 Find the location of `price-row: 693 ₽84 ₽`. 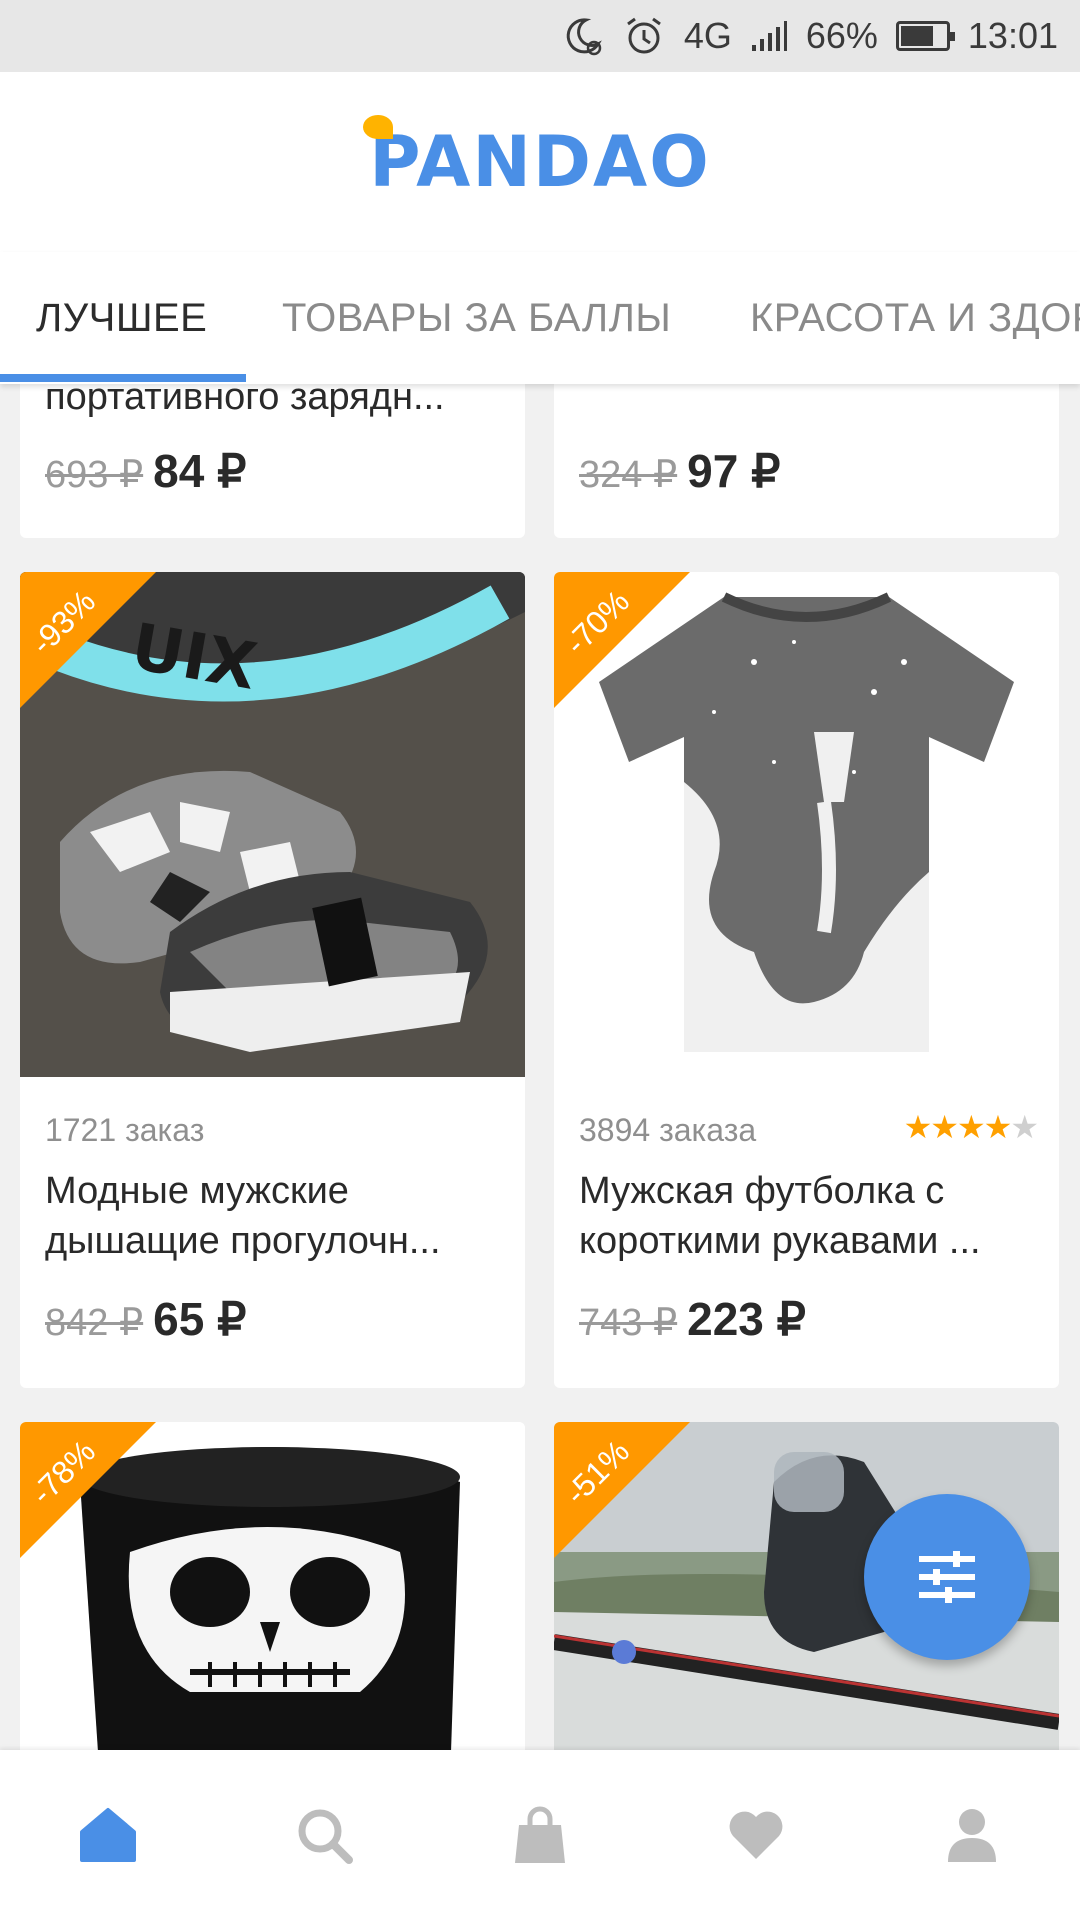

price-row: 693 ₽84 ₽ is located at coordinates (145, 471).